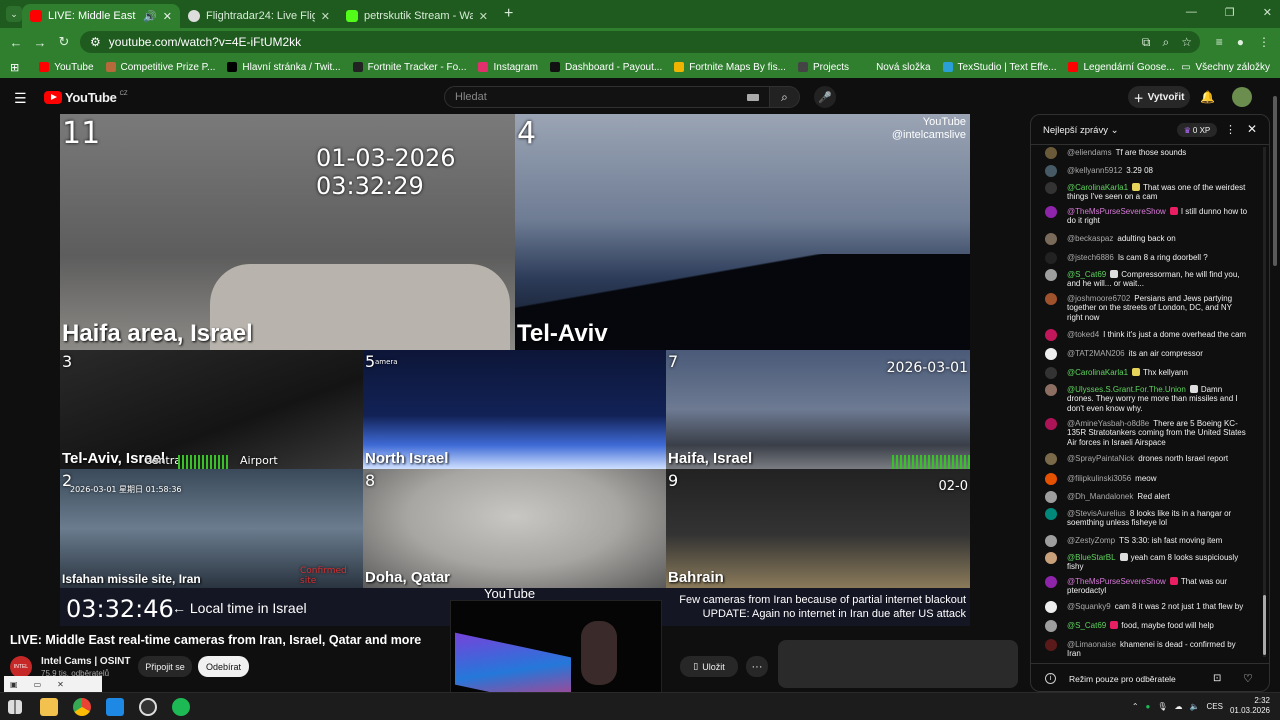  I want to click on file-explorer-icon, so click(49, 707).